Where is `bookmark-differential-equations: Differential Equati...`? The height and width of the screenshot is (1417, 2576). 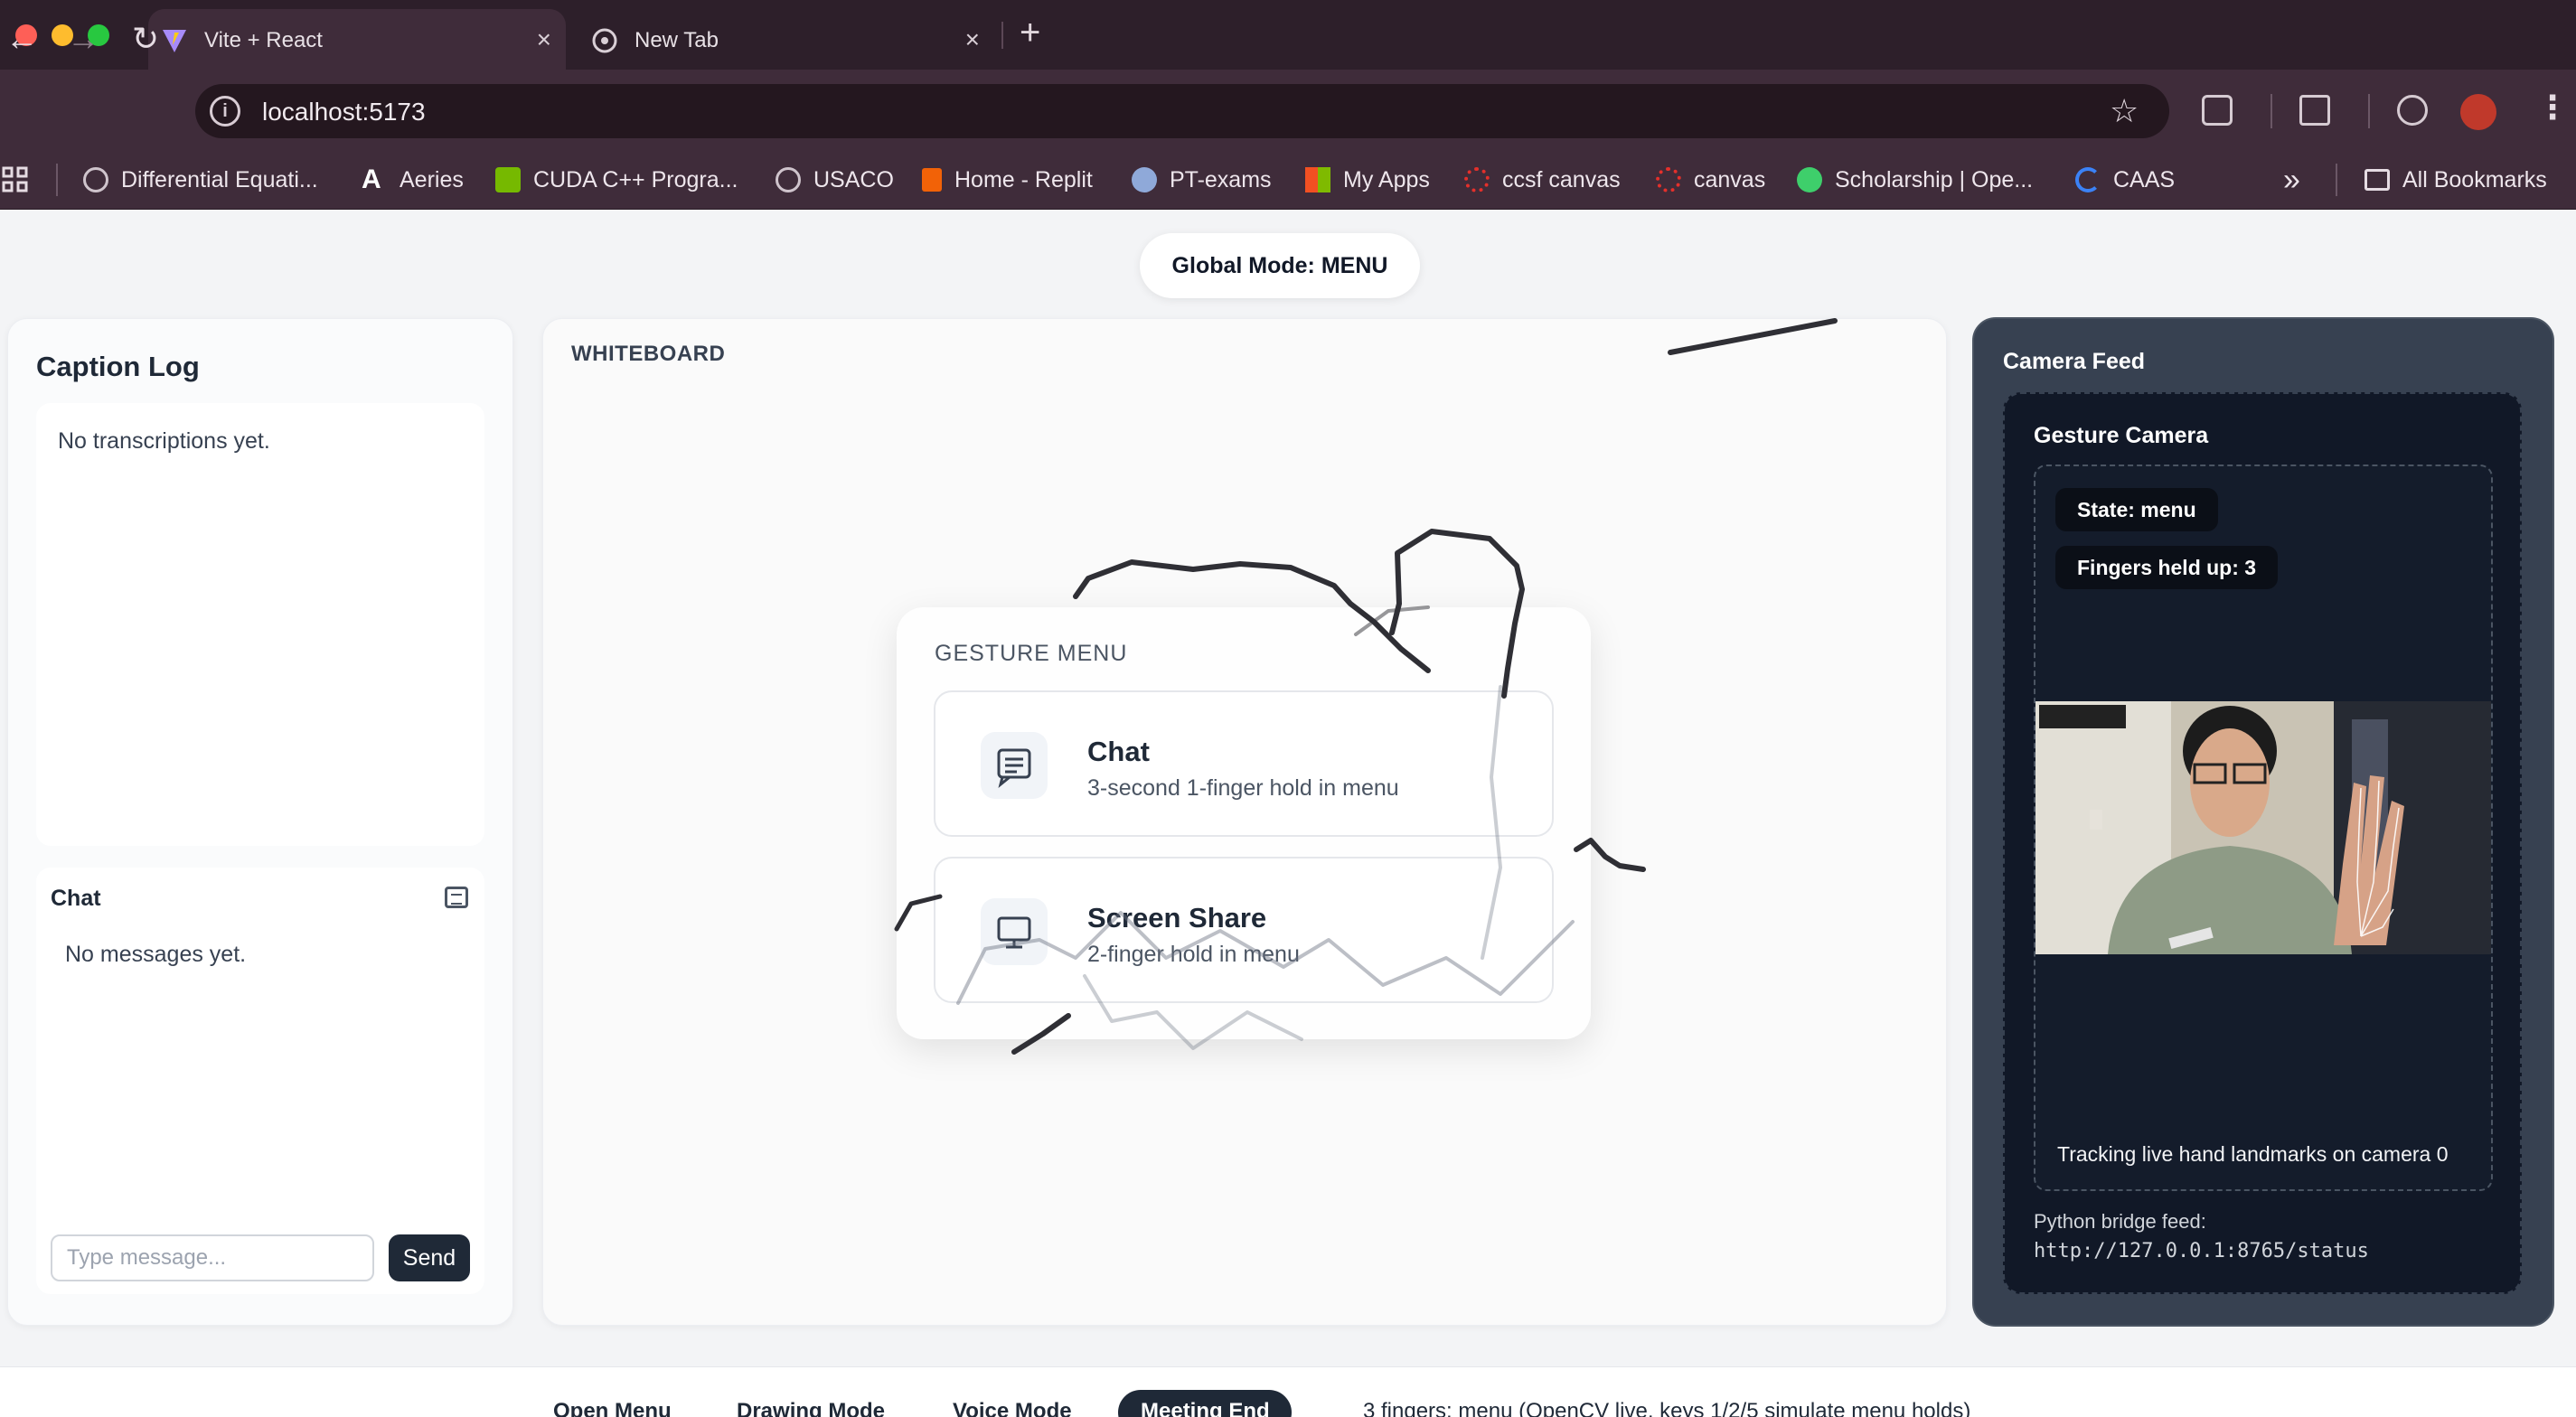 bookmark-differential-equations: Differential Equati... is located at coordinates (201, 180).